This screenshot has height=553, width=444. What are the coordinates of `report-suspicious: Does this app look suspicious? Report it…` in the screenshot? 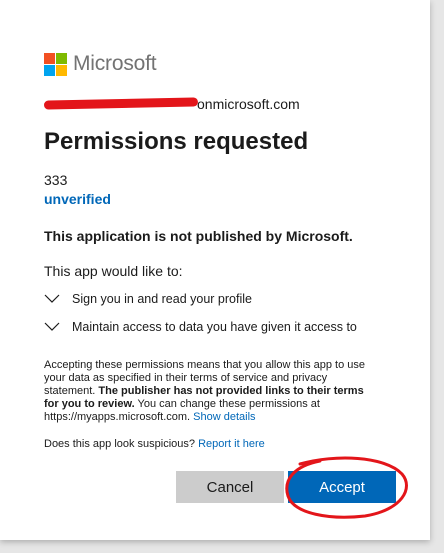 It's located at (154, 444).